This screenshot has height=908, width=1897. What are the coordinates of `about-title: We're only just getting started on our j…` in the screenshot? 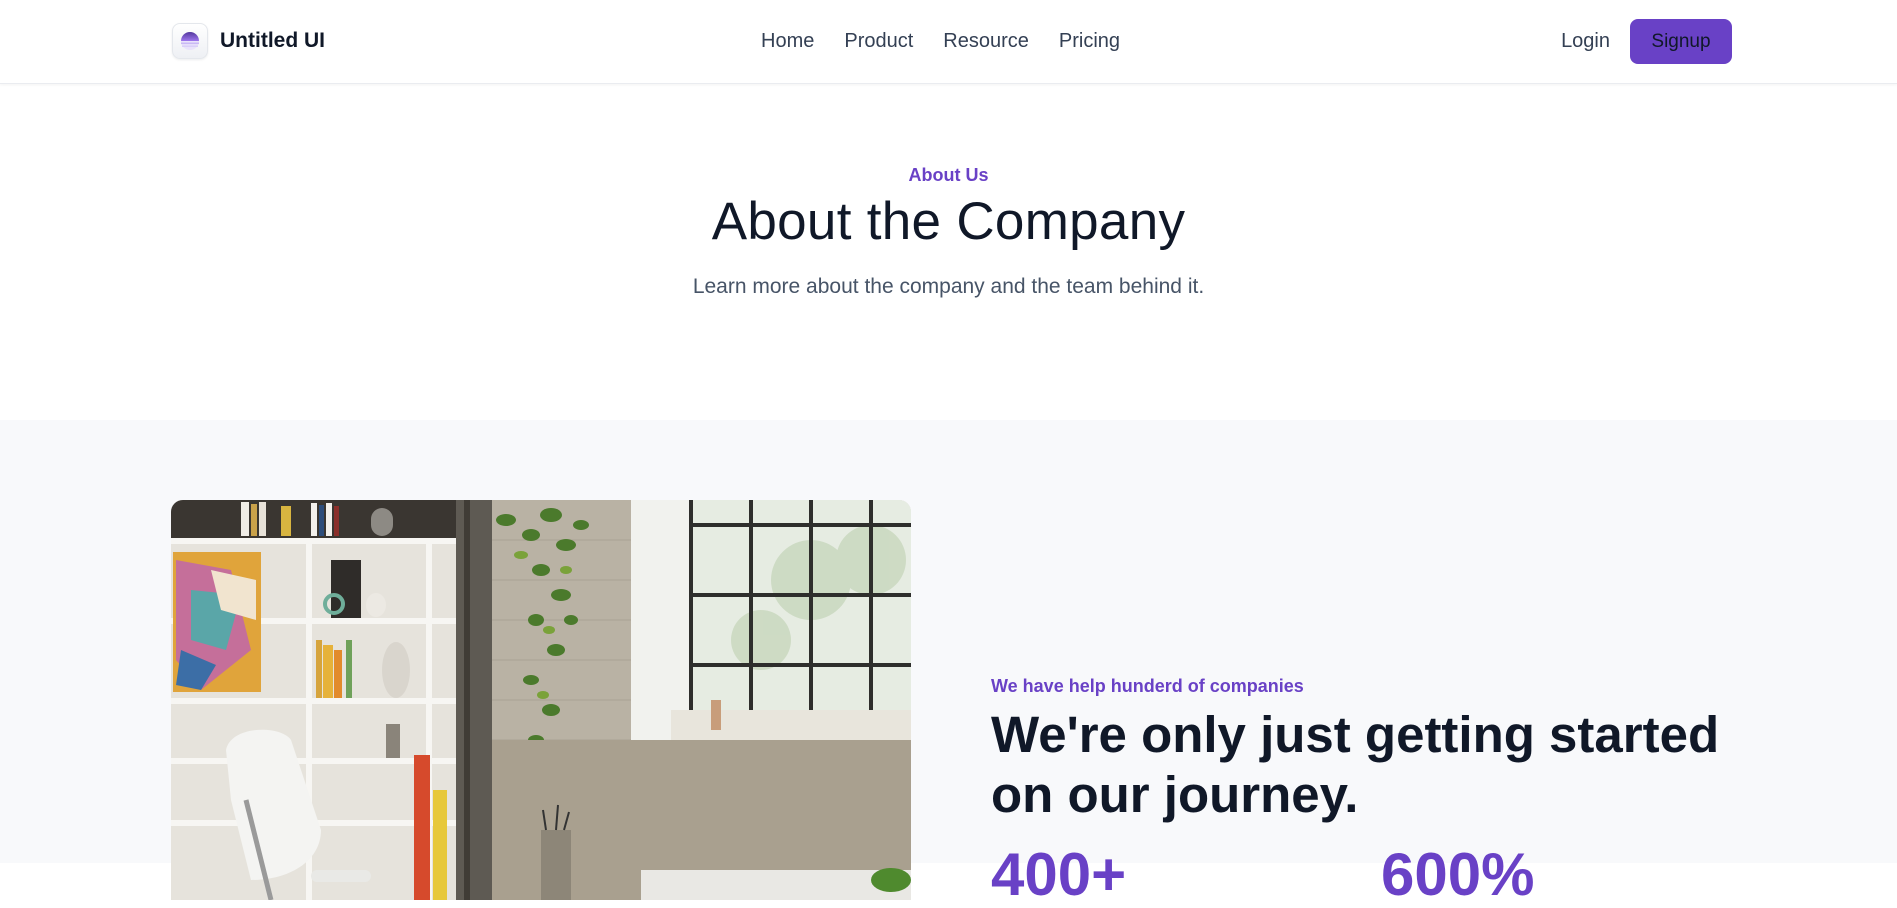 It's located at (1355, 764).